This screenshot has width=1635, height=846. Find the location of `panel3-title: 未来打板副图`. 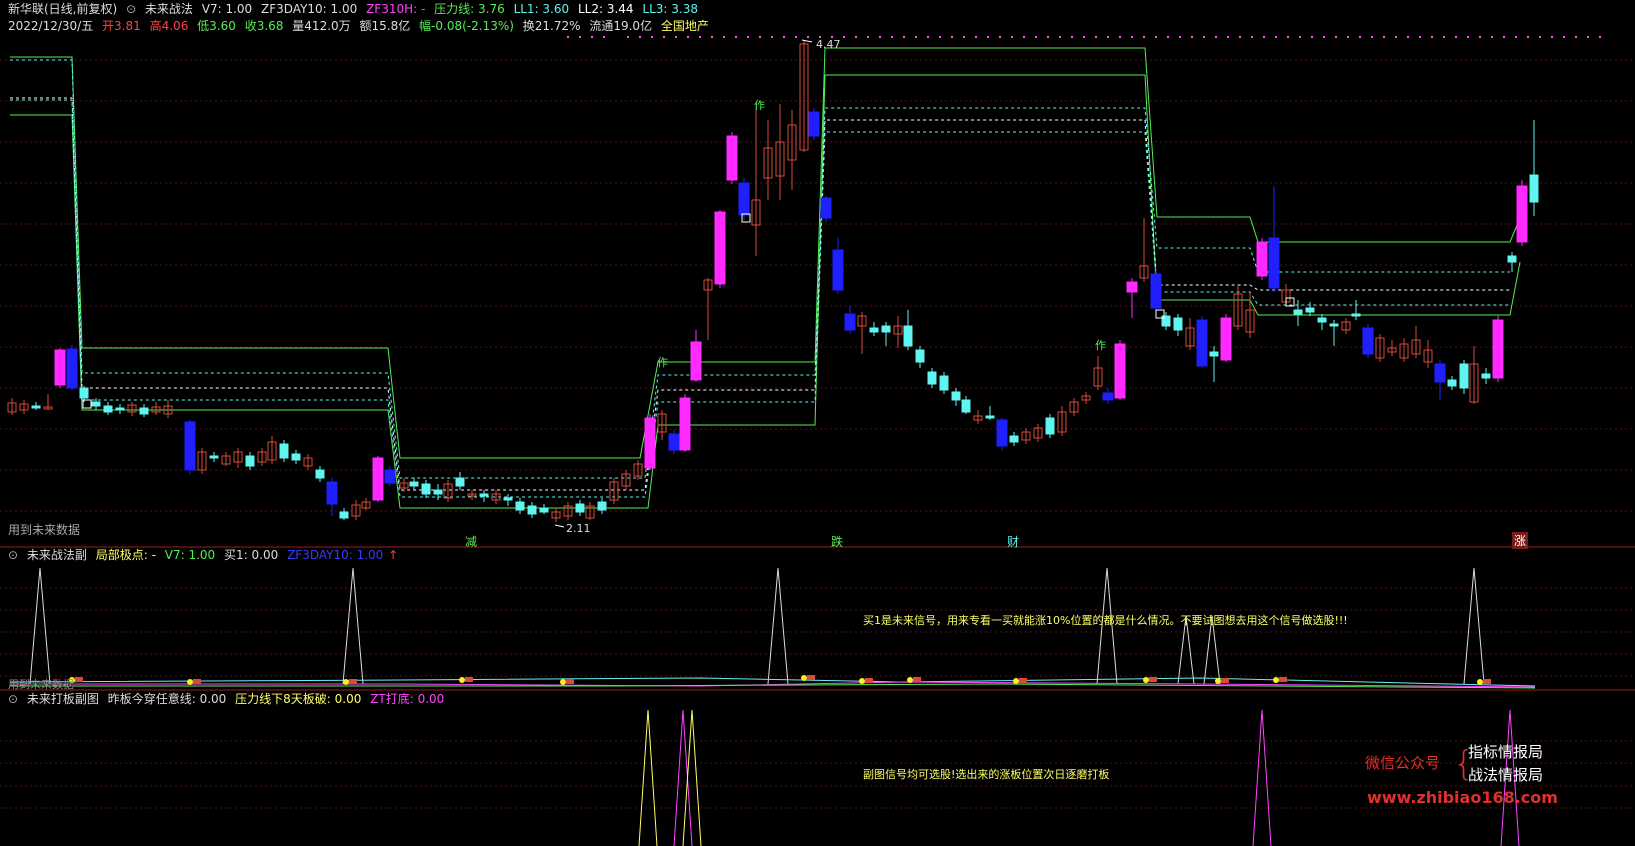

panel3-title: 未来打板副图 is located at coordinates (63, 699).